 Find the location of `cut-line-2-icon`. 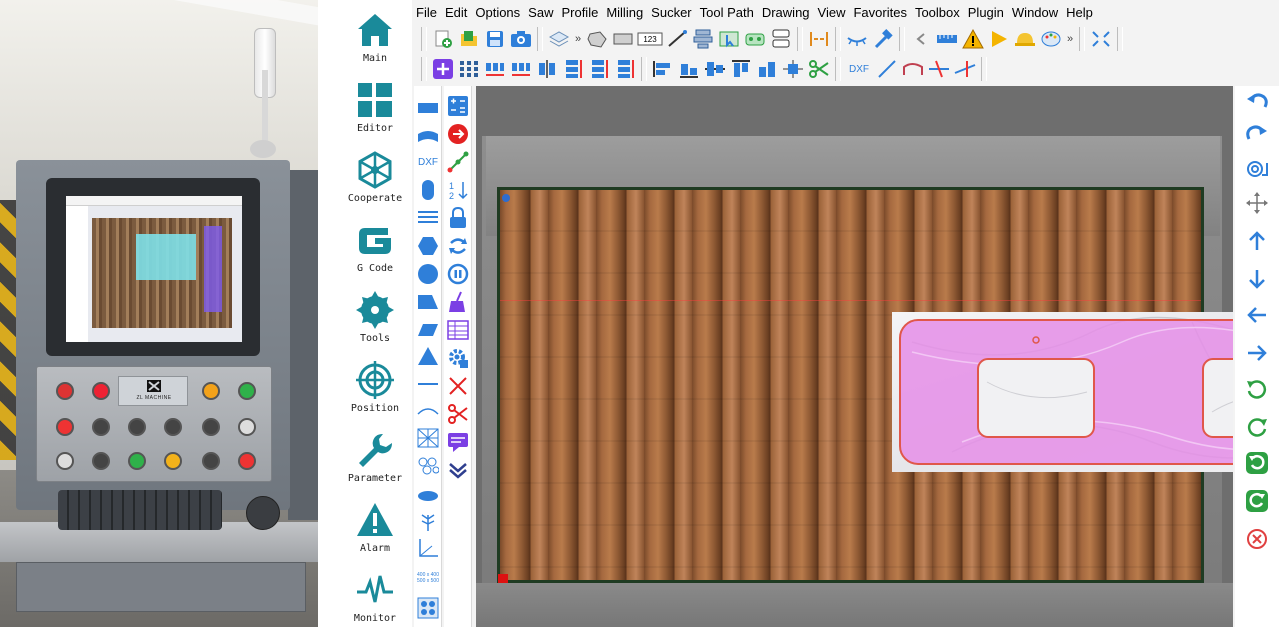

cut-line-2-icon is located at coordinates (965, 69).